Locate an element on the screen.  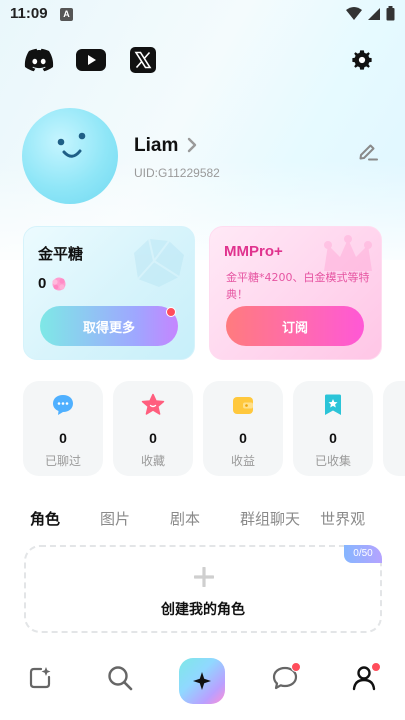
wallet-icon is located at coordinates (243, 405).